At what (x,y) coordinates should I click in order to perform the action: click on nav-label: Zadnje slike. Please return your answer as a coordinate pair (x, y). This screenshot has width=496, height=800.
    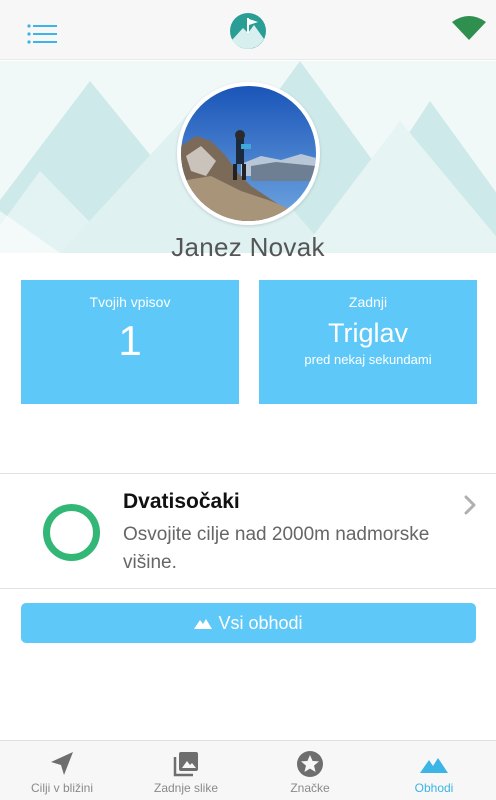
    Looking at the image, I should click on (186, 788).